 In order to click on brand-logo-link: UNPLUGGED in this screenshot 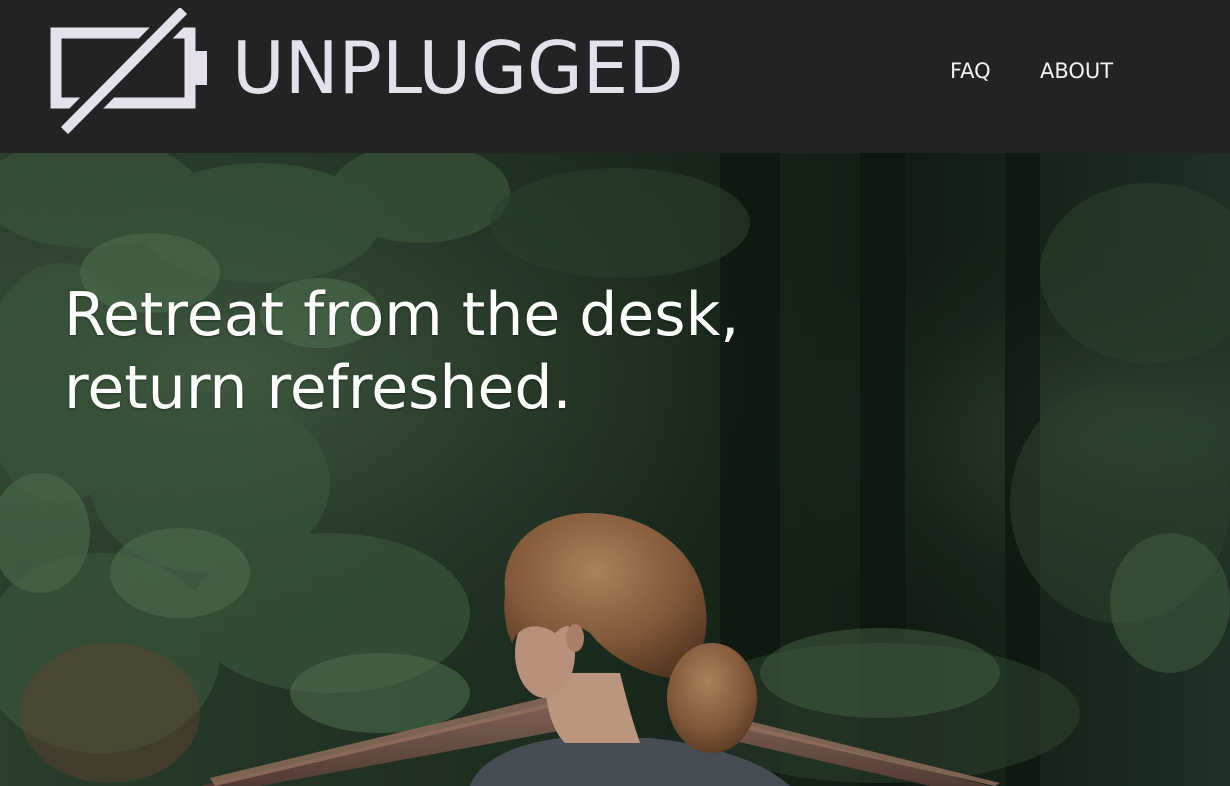, I will do `click(394, 72)`.